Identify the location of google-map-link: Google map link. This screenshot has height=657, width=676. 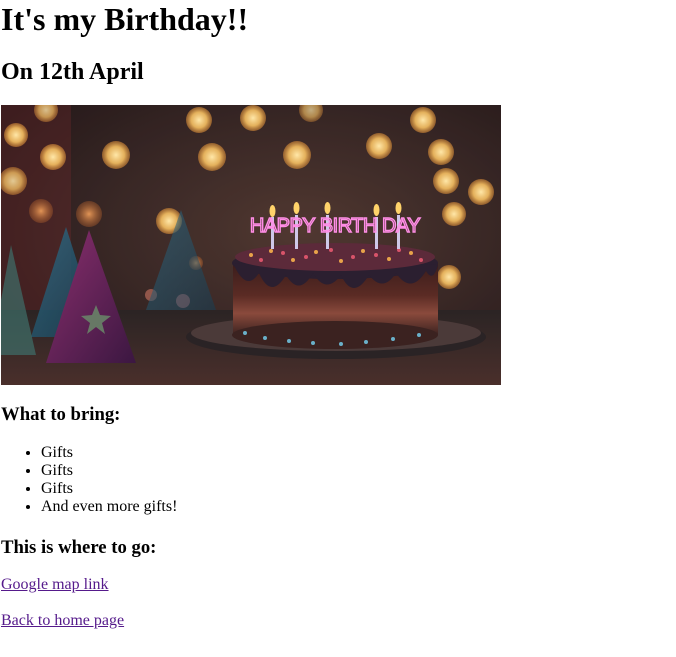
(55, 585).